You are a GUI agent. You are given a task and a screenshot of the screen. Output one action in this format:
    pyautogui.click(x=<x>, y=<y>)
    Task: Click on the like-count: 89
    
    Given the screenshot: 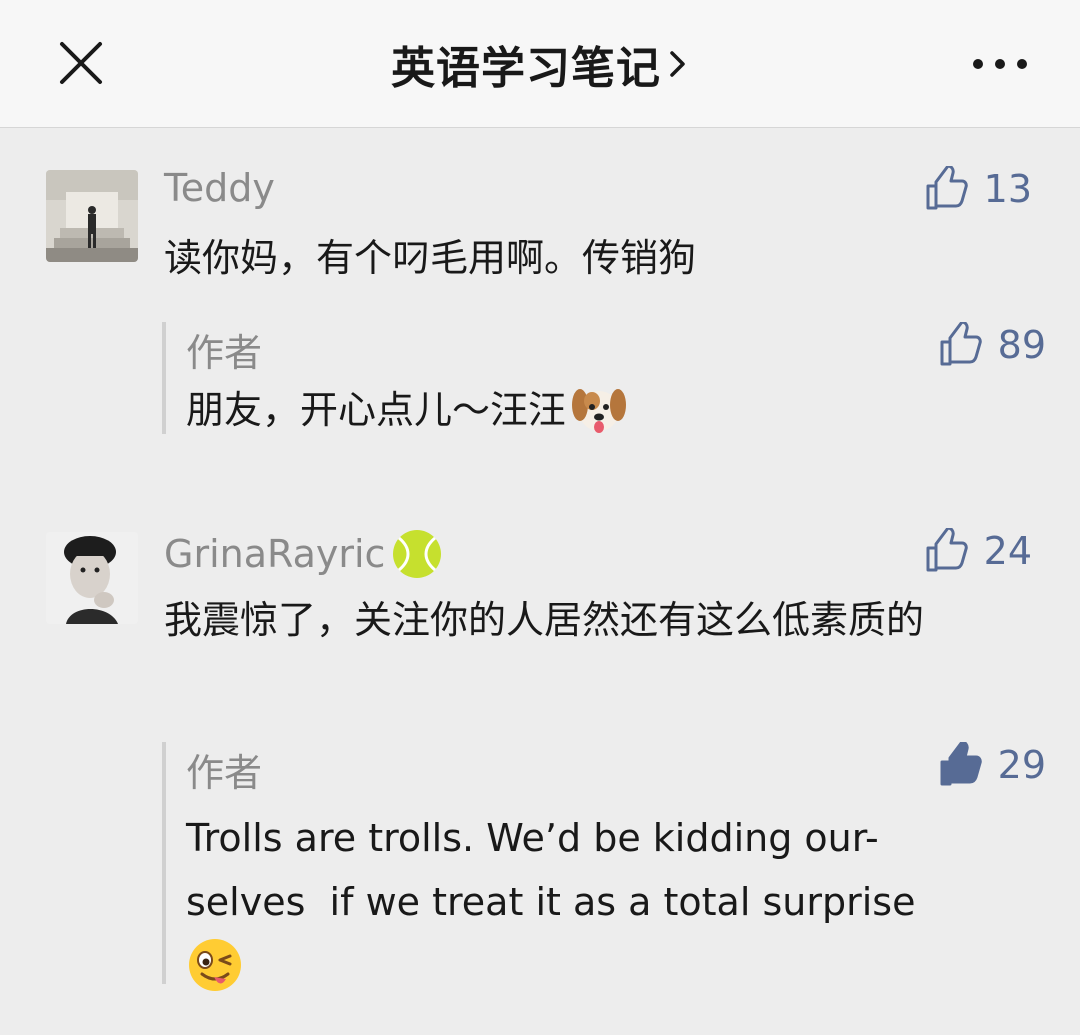 What is the action you would take?
    pyautogui.click(x=1021, y=345)
    